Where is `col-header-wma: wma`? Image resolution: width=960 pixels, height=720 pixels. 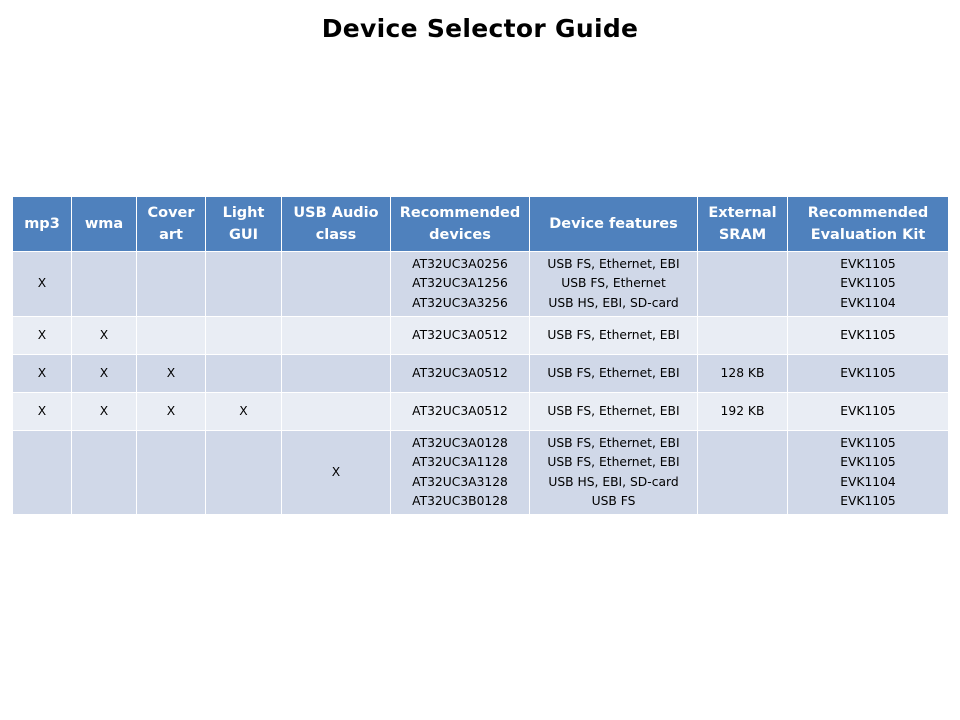
col-header-wma: wma is located at coordinates (104, 224).